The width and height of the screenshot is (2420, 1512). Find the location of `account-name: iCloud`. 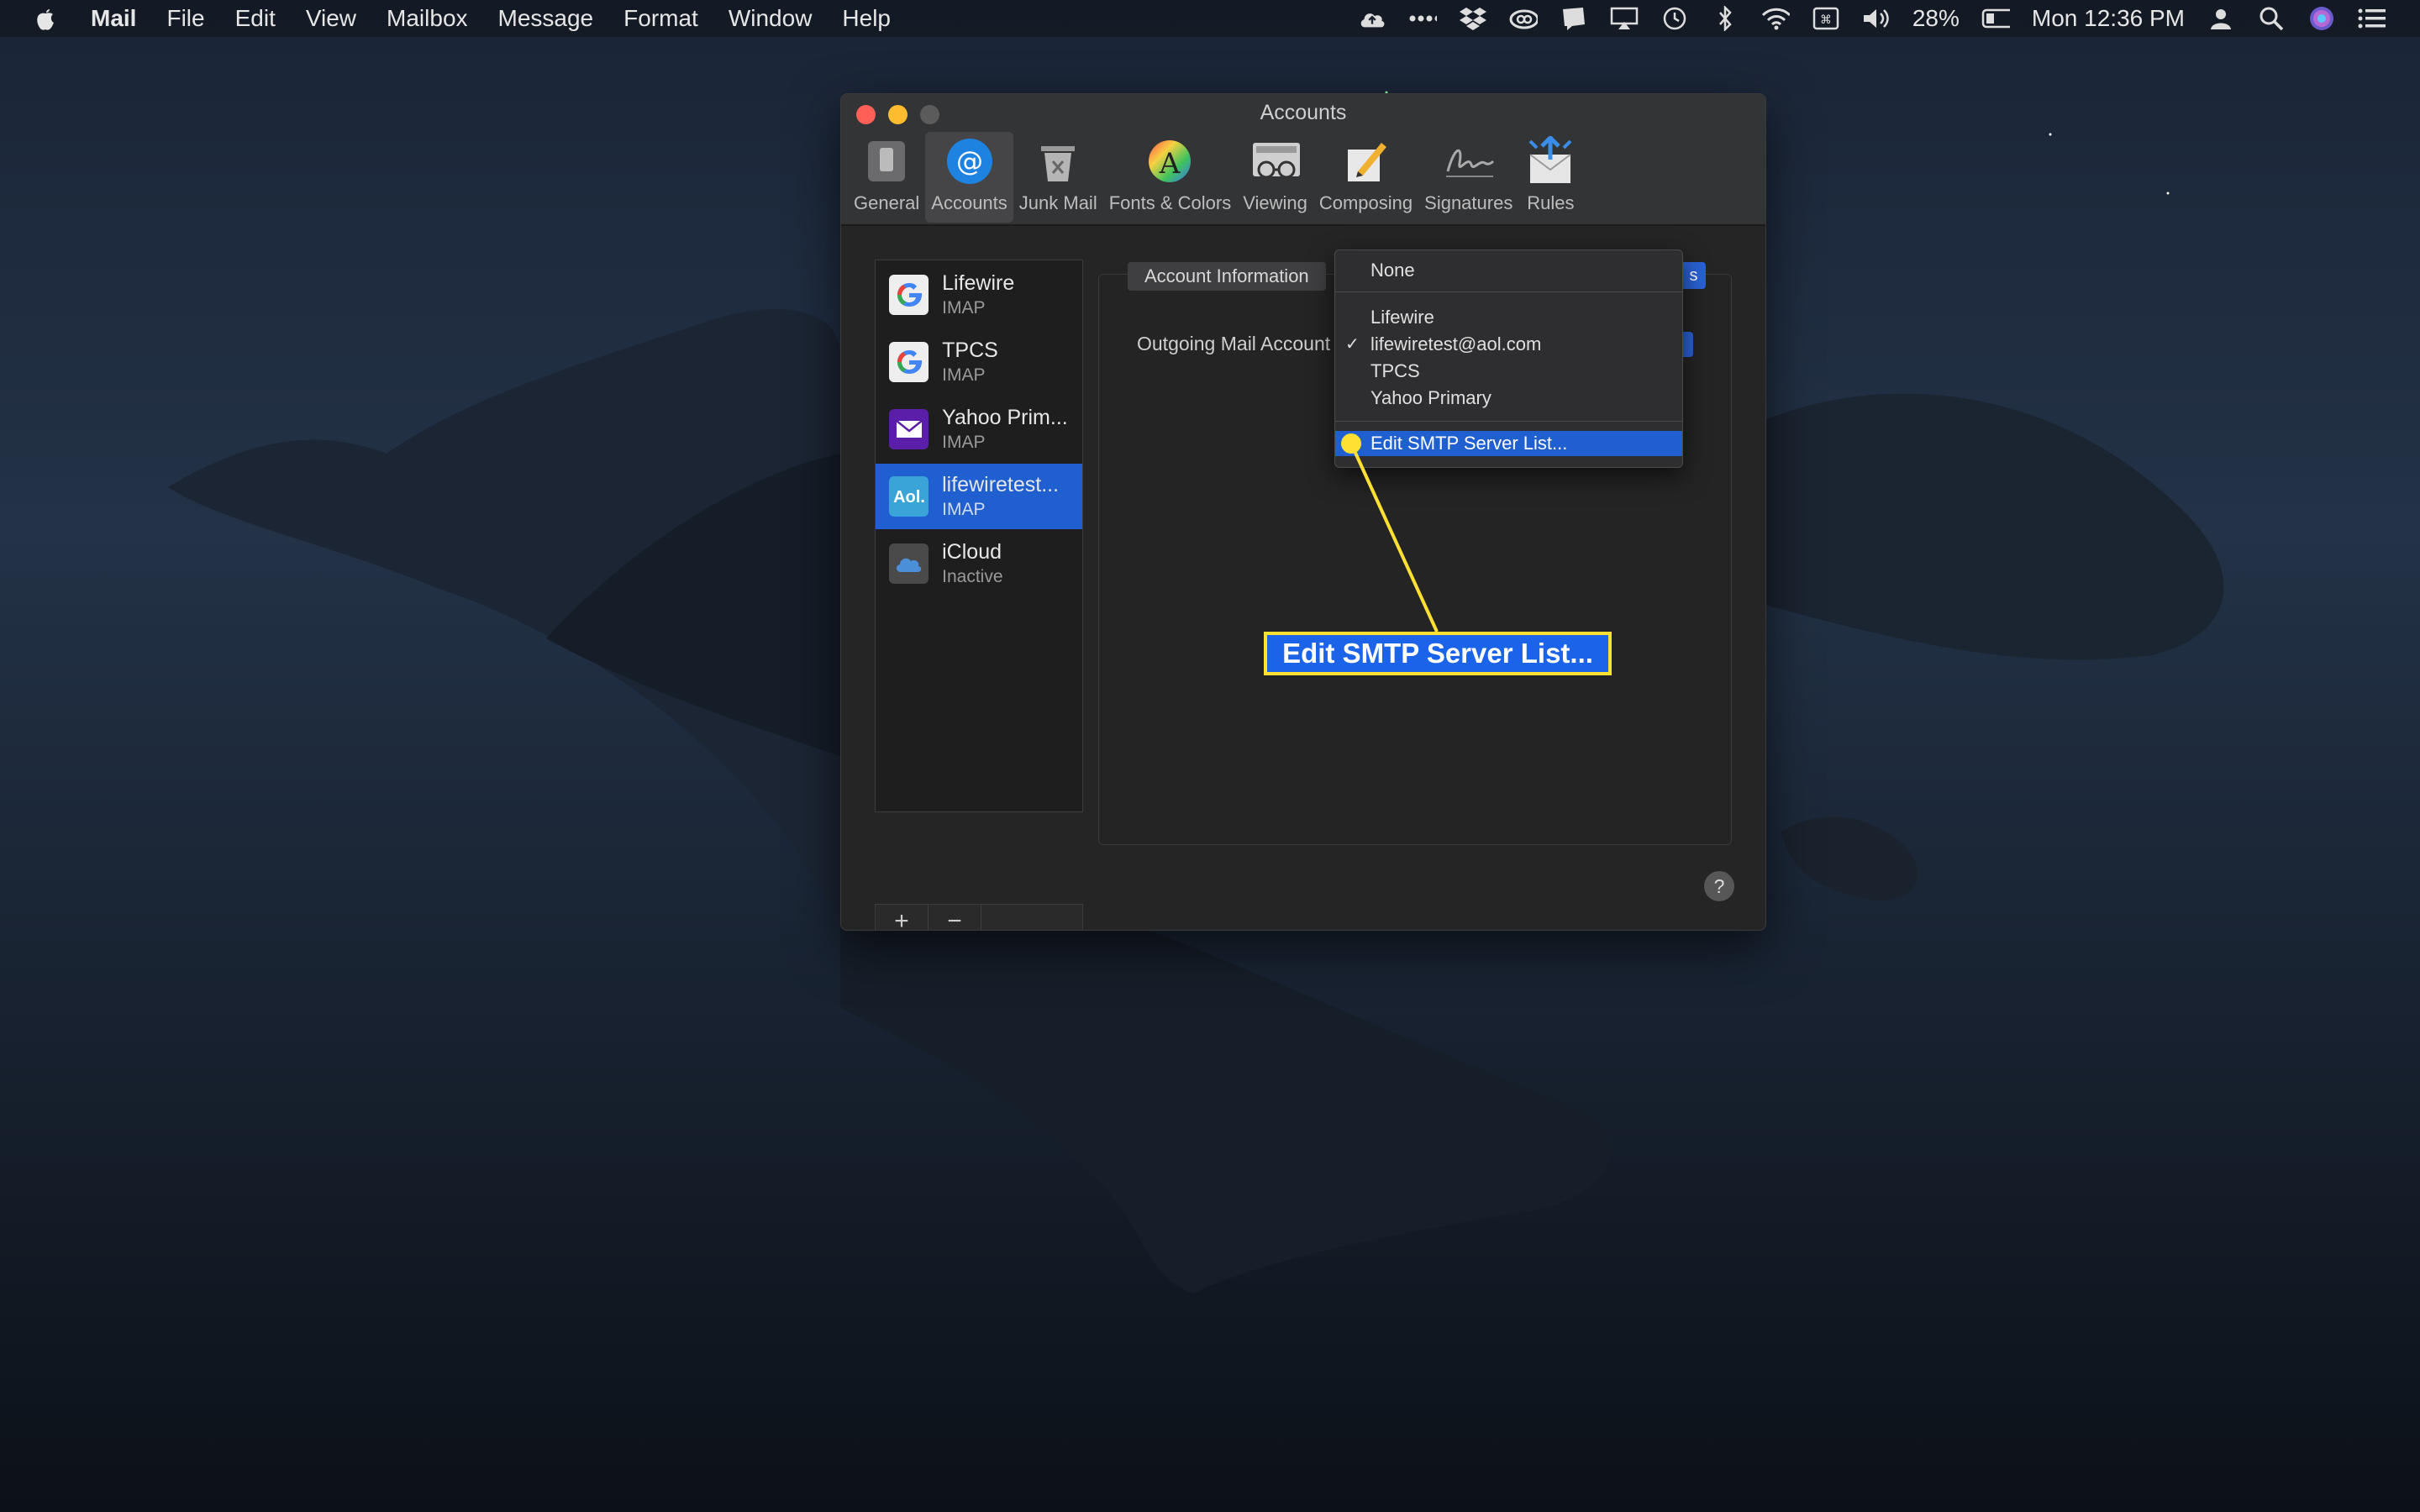

account-name: iCloud is located at coordinates (972, 552).